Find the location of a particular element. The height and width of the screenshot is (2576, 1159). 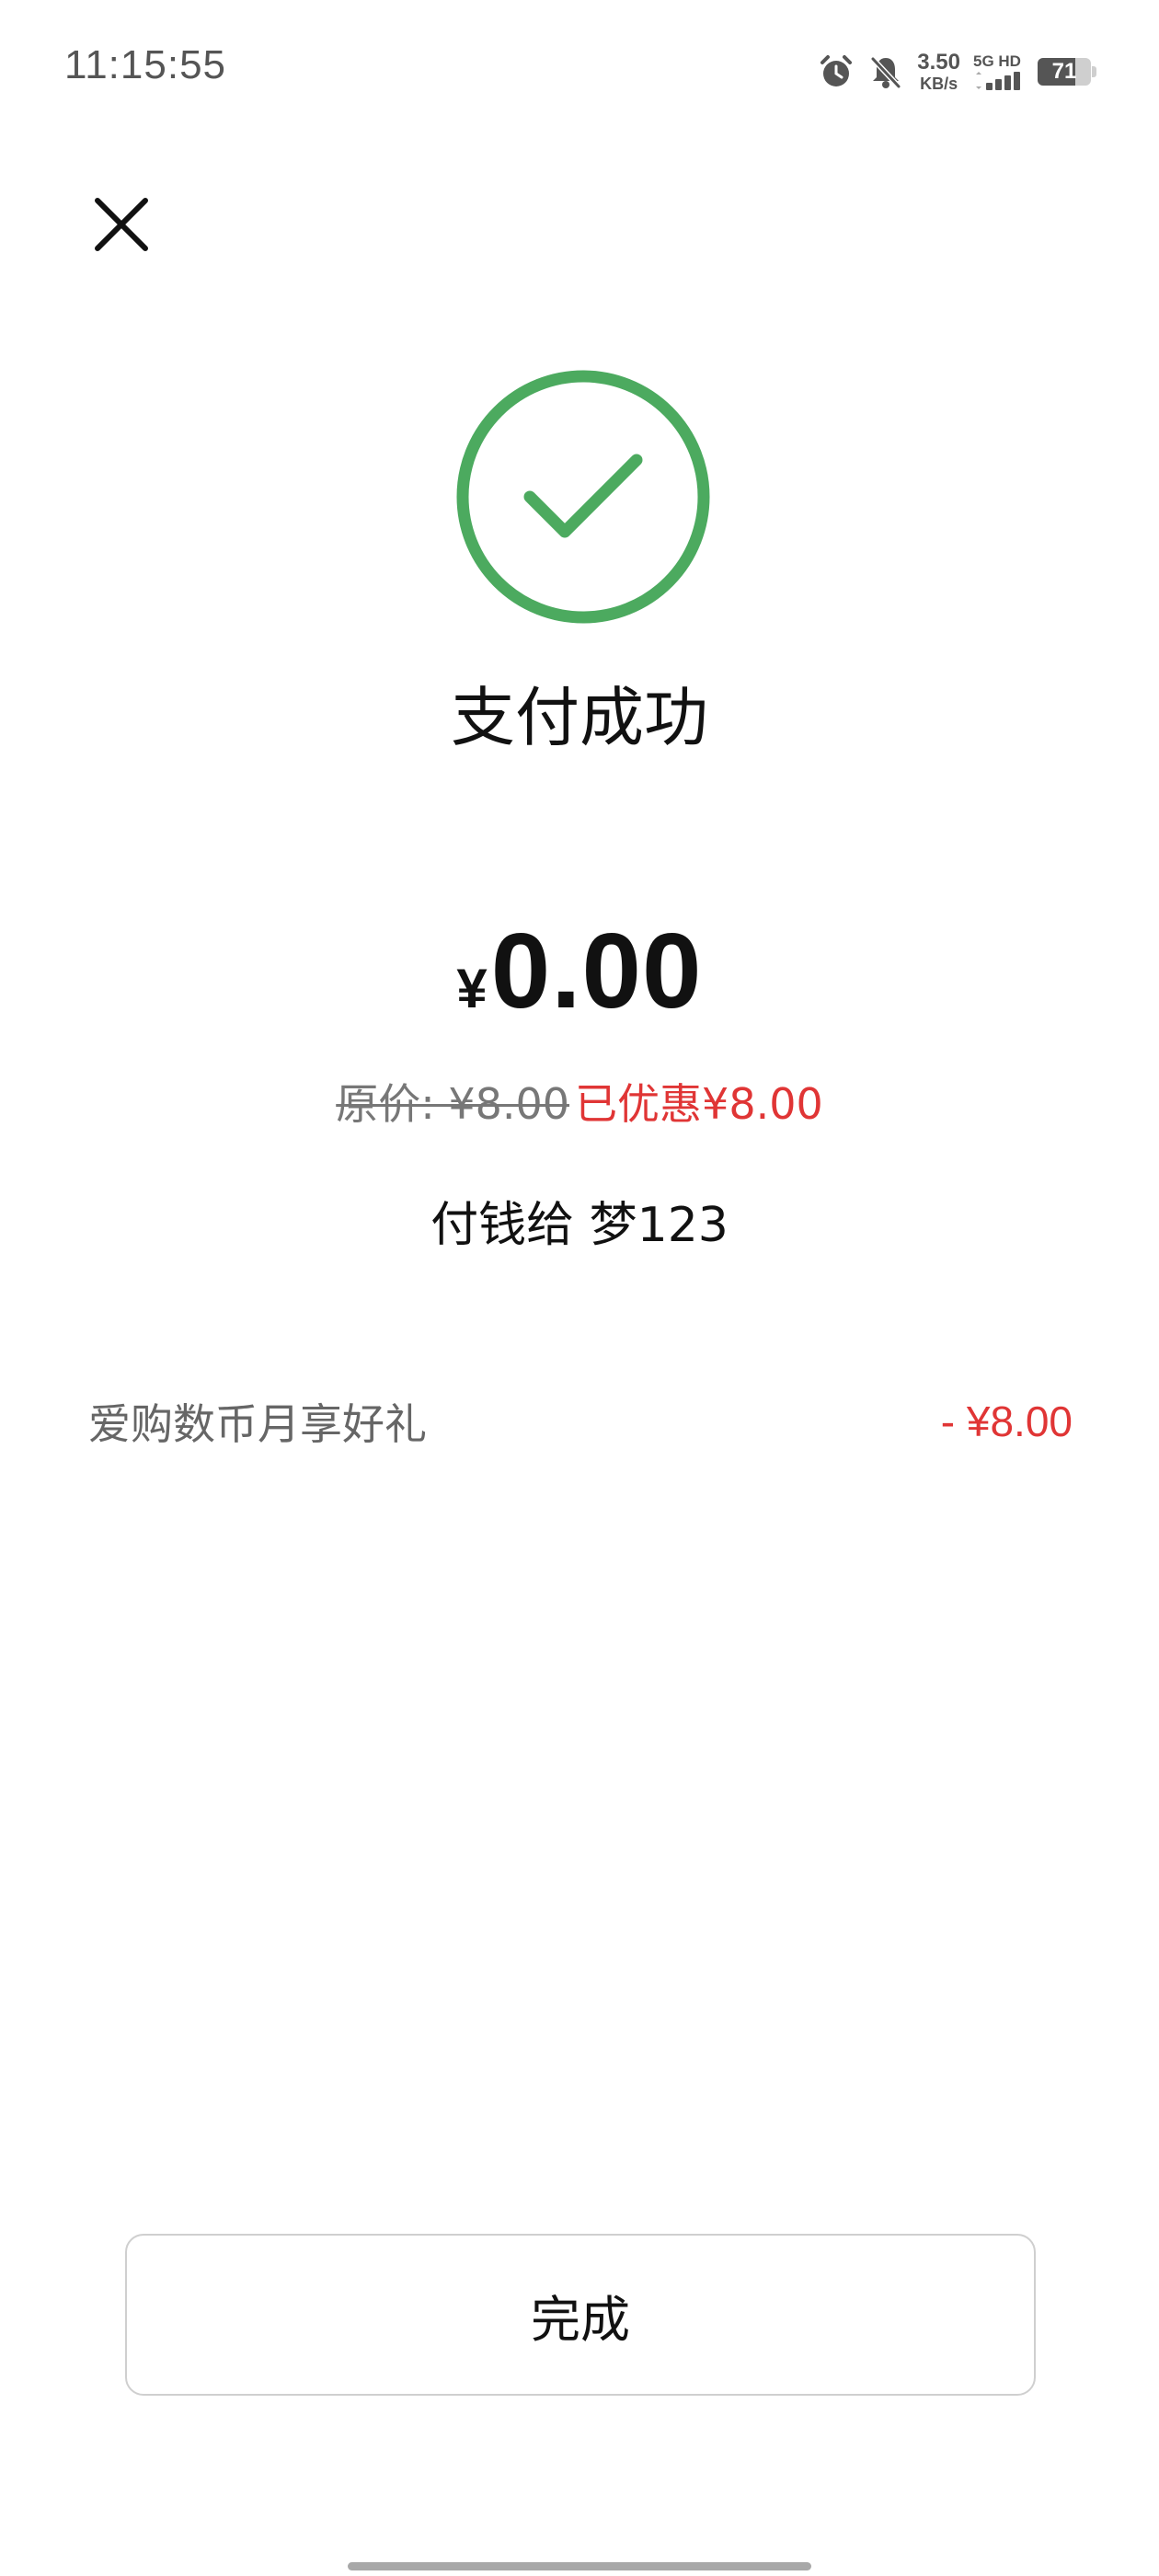

done-button: 完成 is located at coordinates (580, 2315).